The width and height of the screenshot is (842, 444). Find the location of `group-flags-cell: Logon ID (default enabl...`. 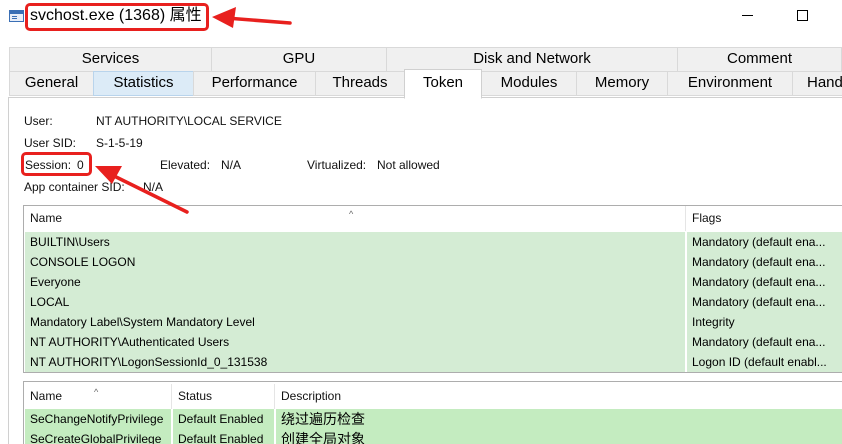

group-flags-cell: Logon ID (default enabl... is located at coordinates (764, 362).